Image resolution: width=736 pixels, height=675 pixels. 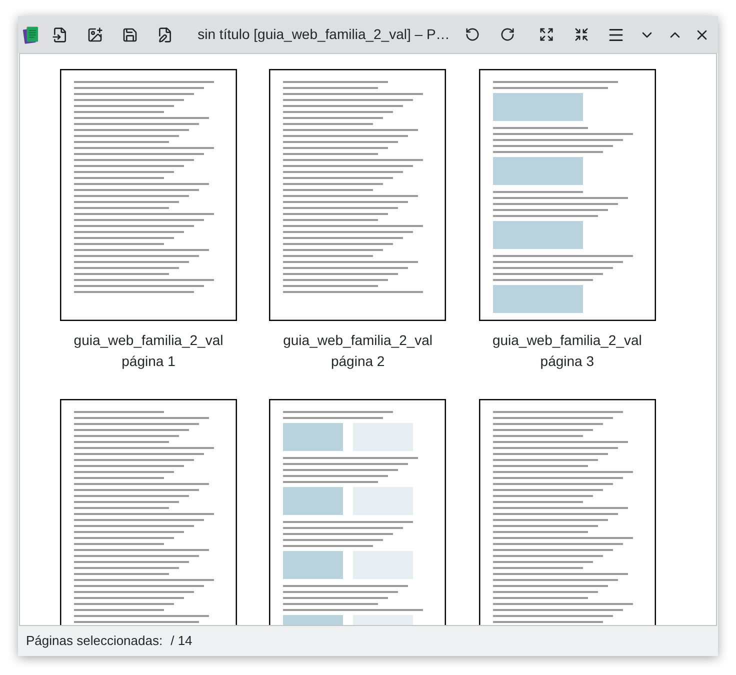 What do you see at coordinates (567, 361) in the screenshot?
I see `page-number-label: página 3` at bounding box center [567, 361].